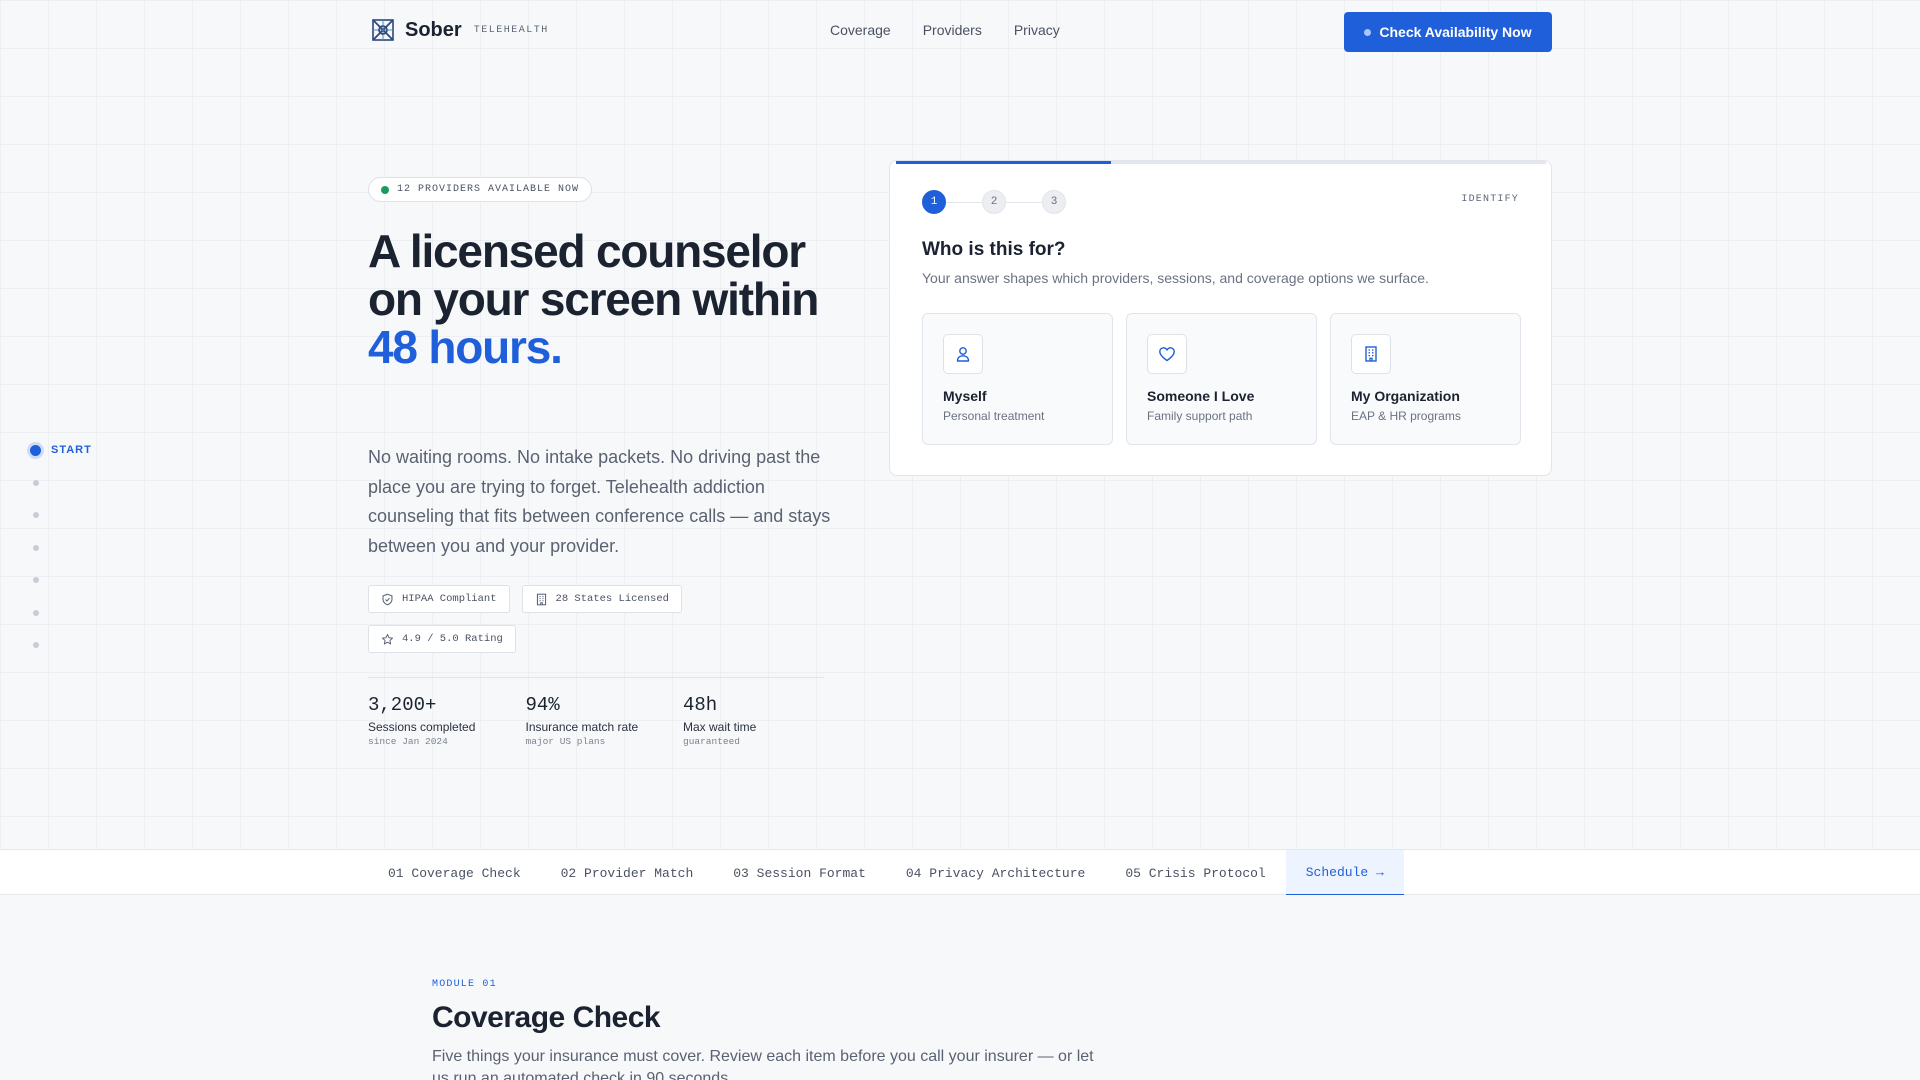 Image resolution: width=1920 pixels, height=1080 pixels. I want to click on rail-label-start: START, so click(71, 450).